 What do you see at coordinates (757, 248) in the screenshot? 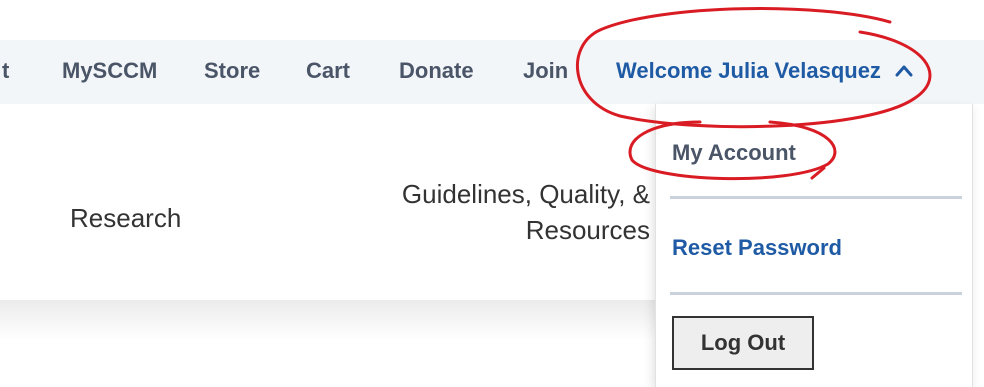
I see `reset-password-link: Reset Password` at bounding box center [757, 248].